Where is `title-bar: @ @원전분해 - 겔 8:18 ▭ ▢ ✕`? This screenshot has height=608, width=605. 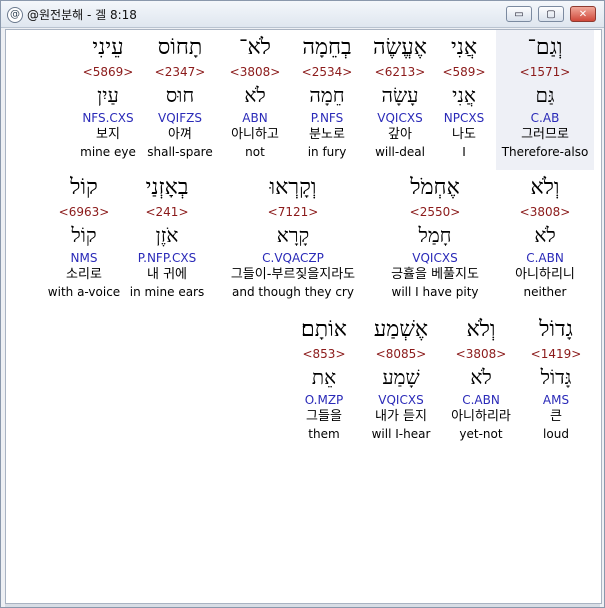 title-bar: @ @원전분해 - 겔 8:18 ▭ ▢ ✕ is located at coordinates (302, 14).